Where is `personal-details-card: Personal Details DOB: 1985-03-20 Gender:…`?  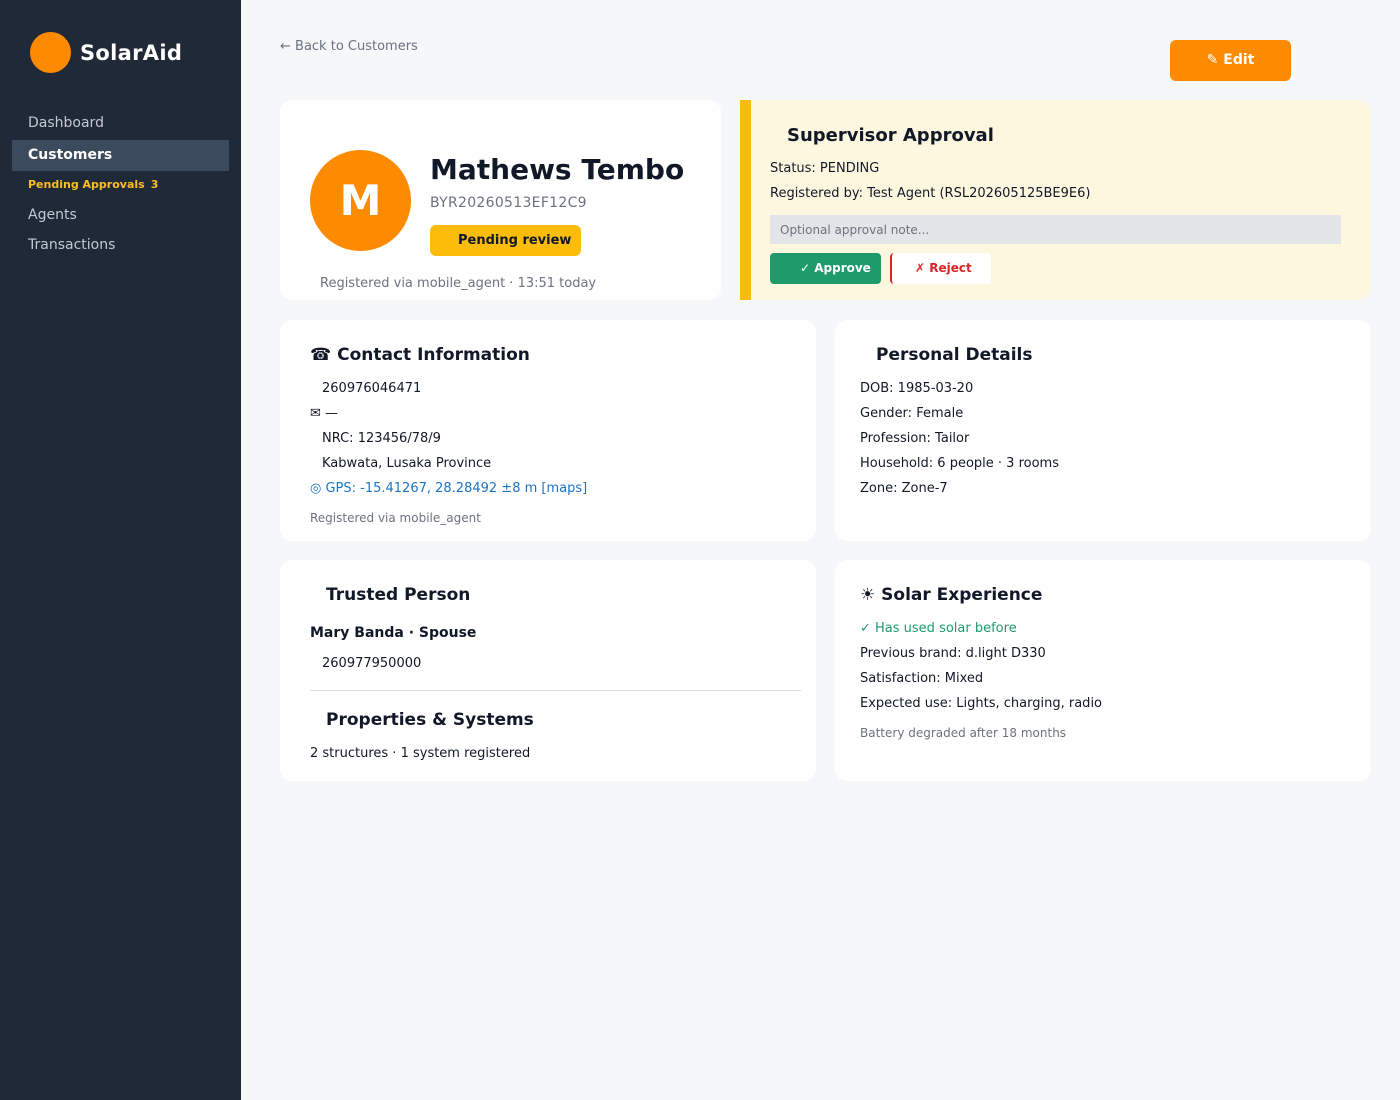
personal-details-card: Personal Details DOB: 1985-03-20 Gender:… is located at coordinates (1103, 430).